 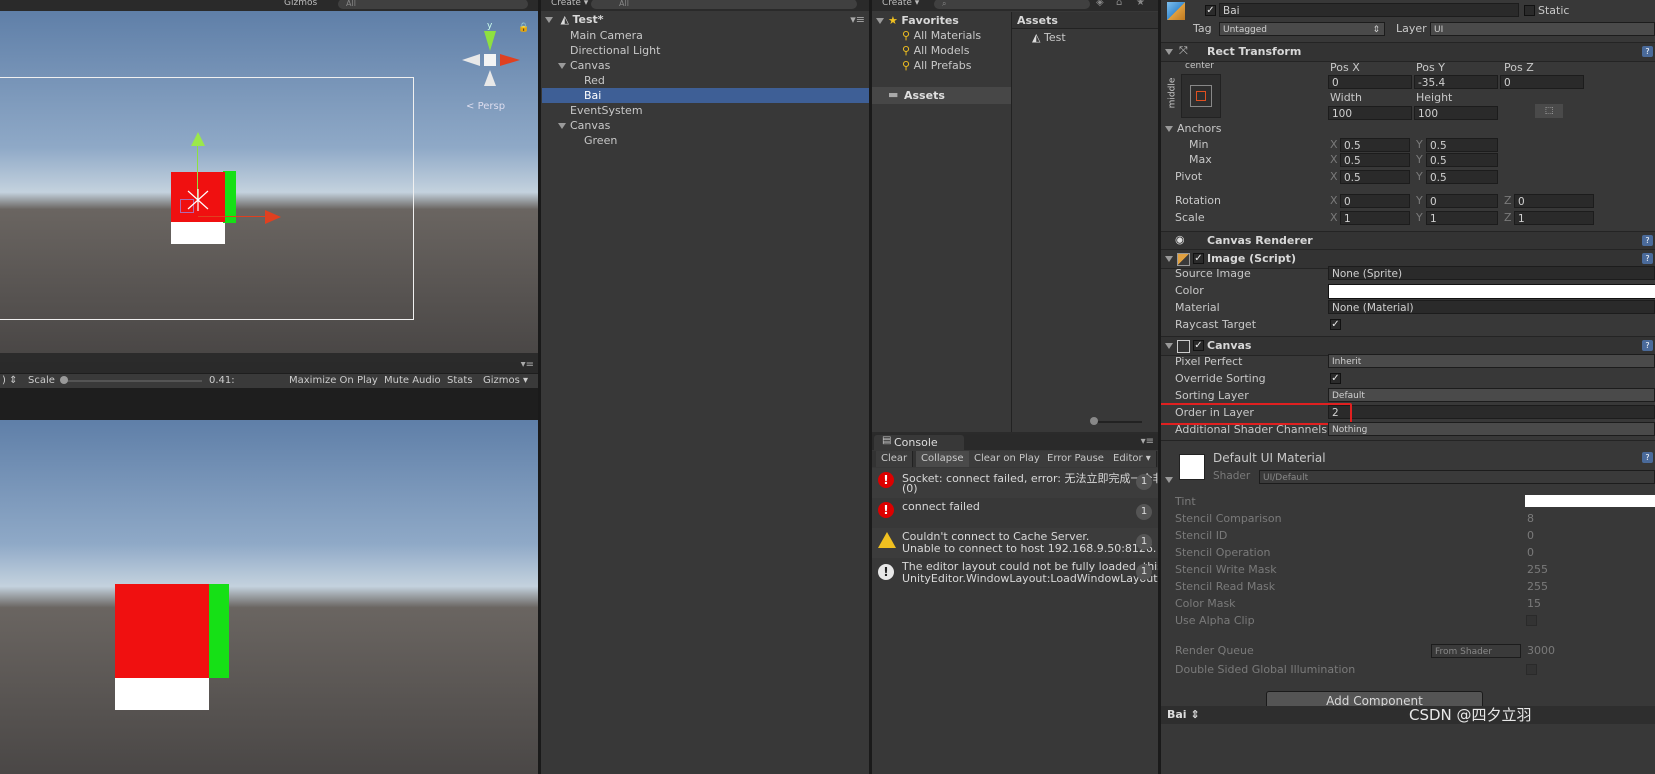 What do you see at coordinates (1491, 361) in the screenshot?
I see `pixel-perfect-dropdown: Inherit` at bounding box center [1491, 361].